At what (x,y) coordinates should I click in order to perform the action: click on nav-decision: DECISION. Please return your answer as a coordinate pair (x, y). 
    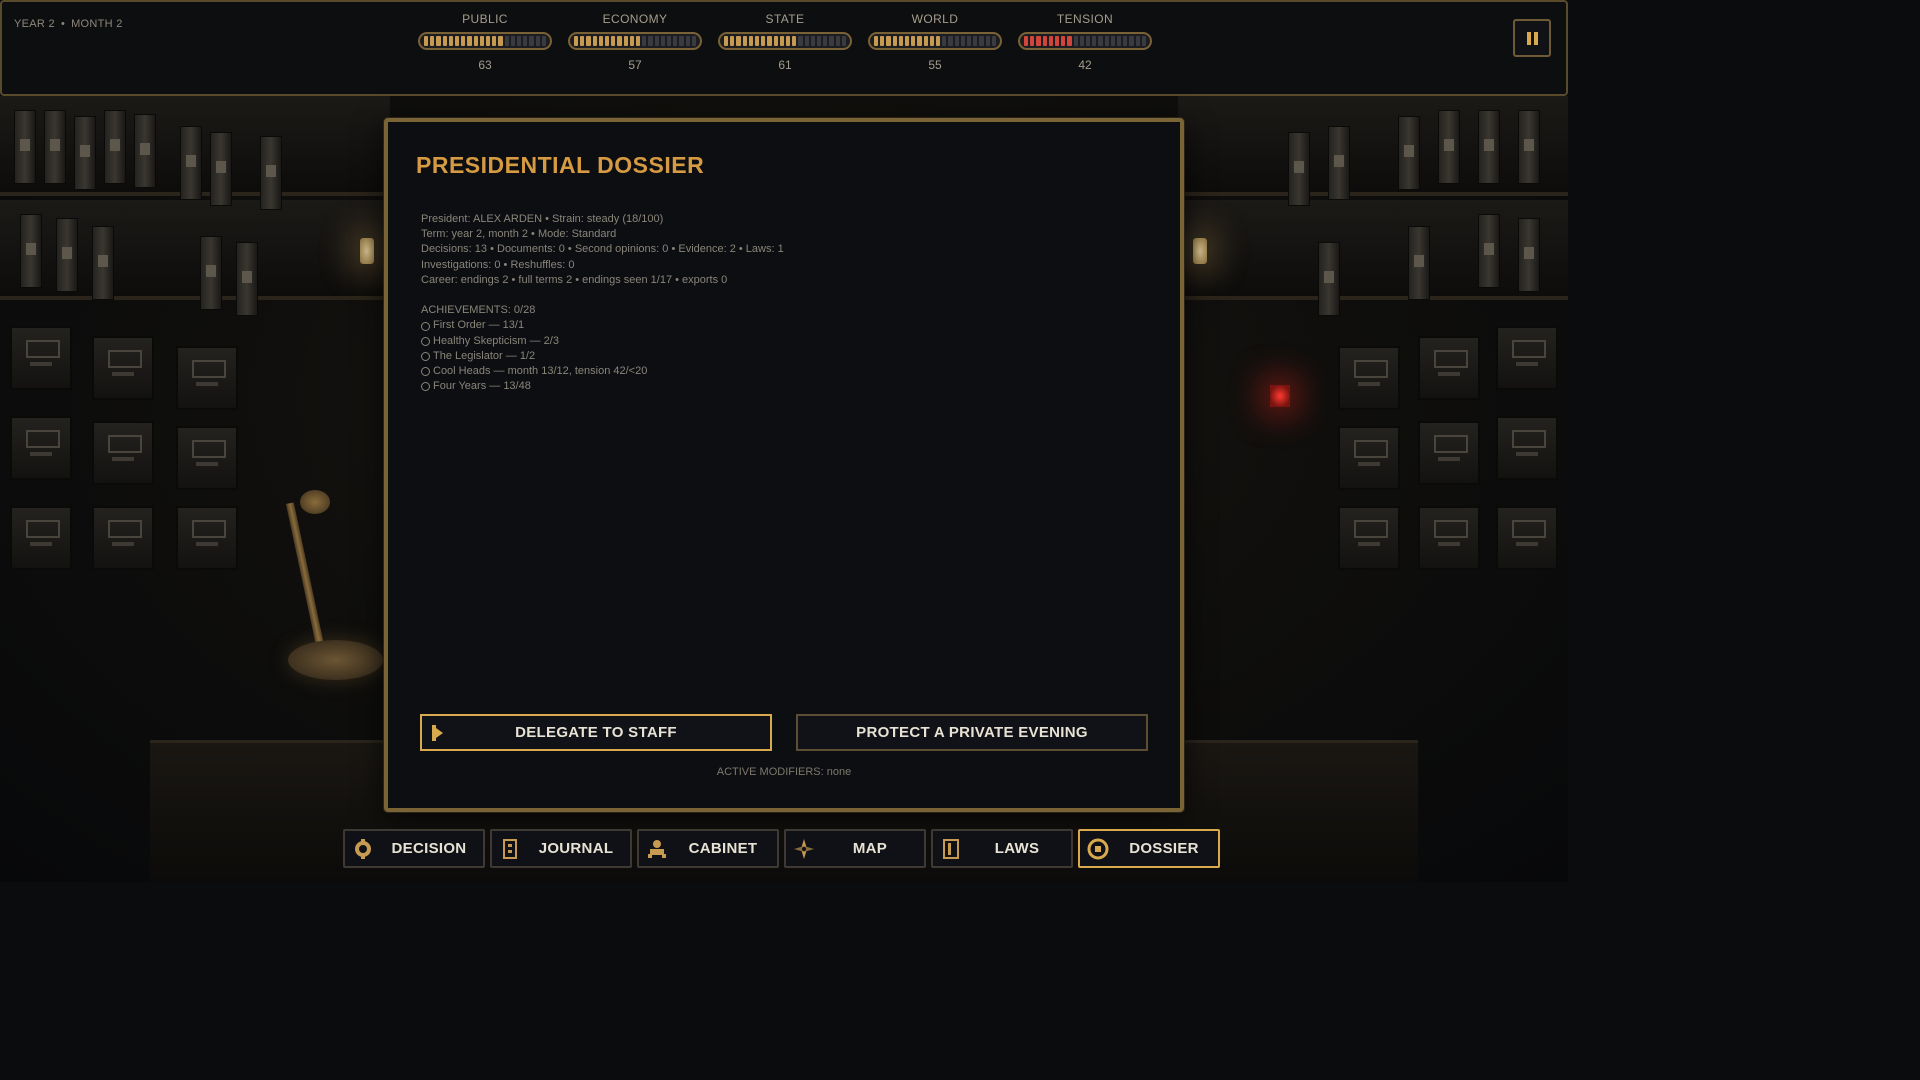
    Looking at the image, I should click on (414, 848).